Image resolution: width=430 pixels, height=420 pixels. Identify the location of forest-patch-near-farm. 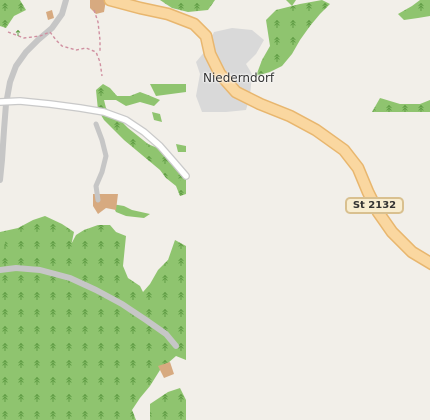
(131, 211).